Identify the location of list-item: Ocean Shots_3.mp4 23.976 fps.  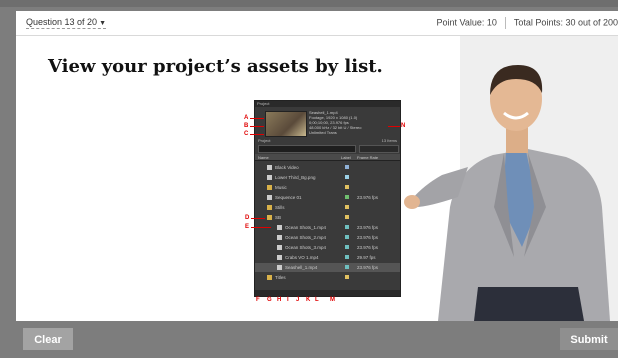
(327, 247).